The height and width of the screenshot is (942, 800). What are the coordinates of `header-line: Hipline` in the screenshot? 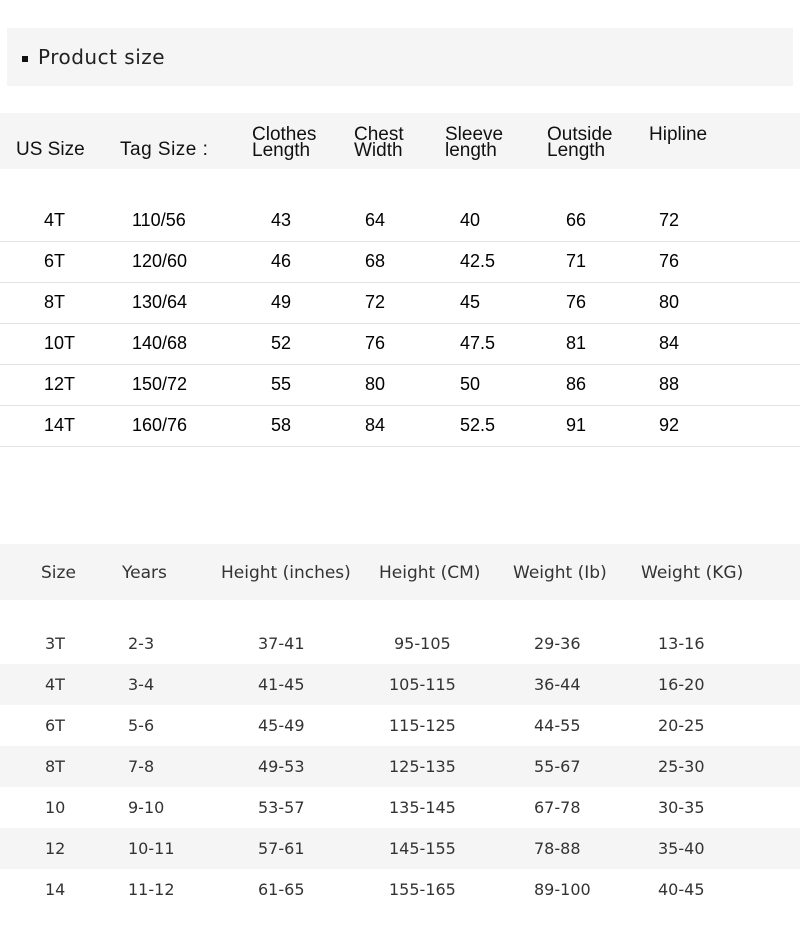 It's located at (678, 134).